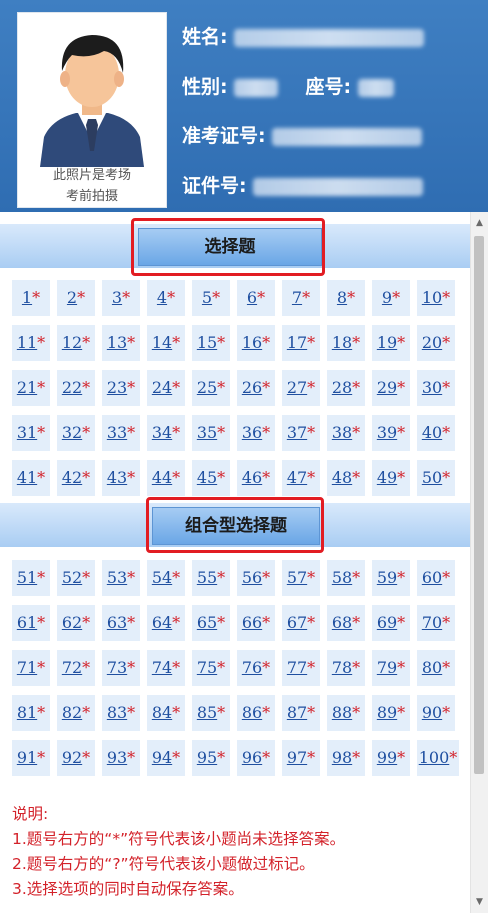 The image size is (488, 913). I want to click on question-button-4: 4*, so click(166, 298).